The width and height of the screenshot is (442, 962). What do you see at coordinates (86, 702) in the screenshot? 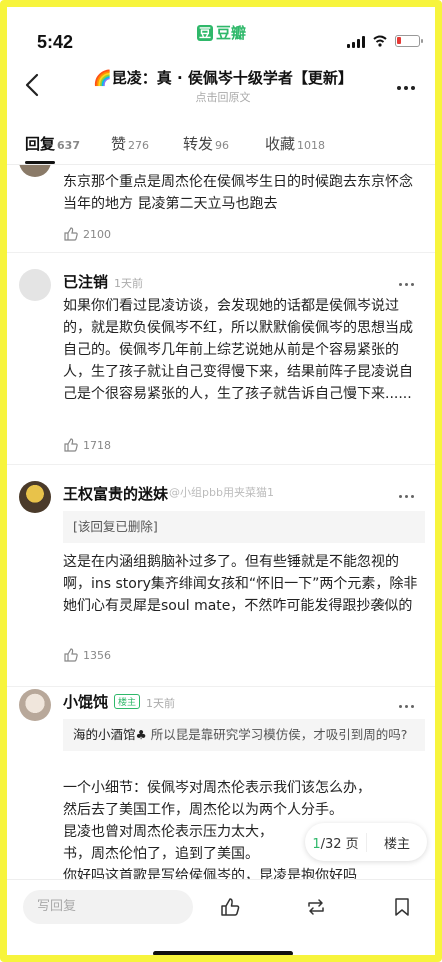
I see `username-text: 小馄饨` at bounding box center [86, 702].